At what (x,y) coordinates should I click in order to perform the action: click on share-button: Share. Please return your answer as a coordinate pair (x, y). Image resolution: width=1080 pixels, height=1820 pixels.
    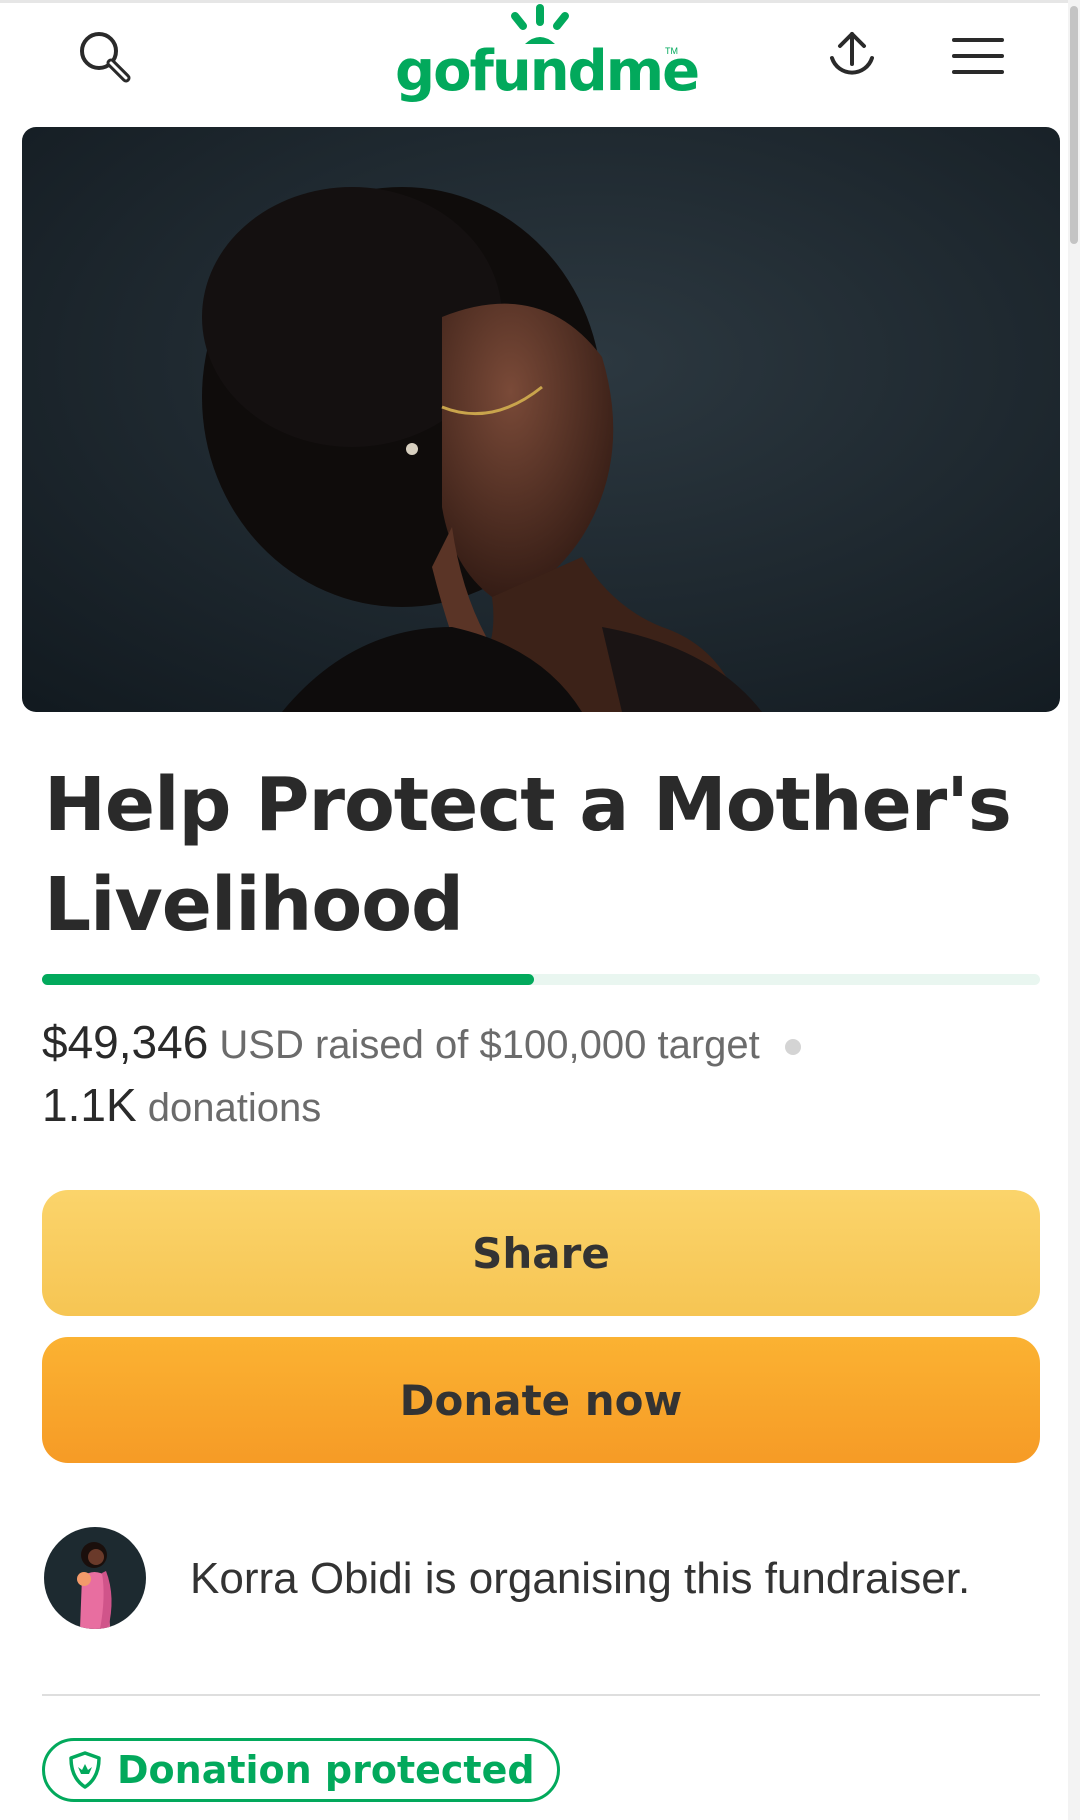
    Looking at the image, I should click on (541, 1253).